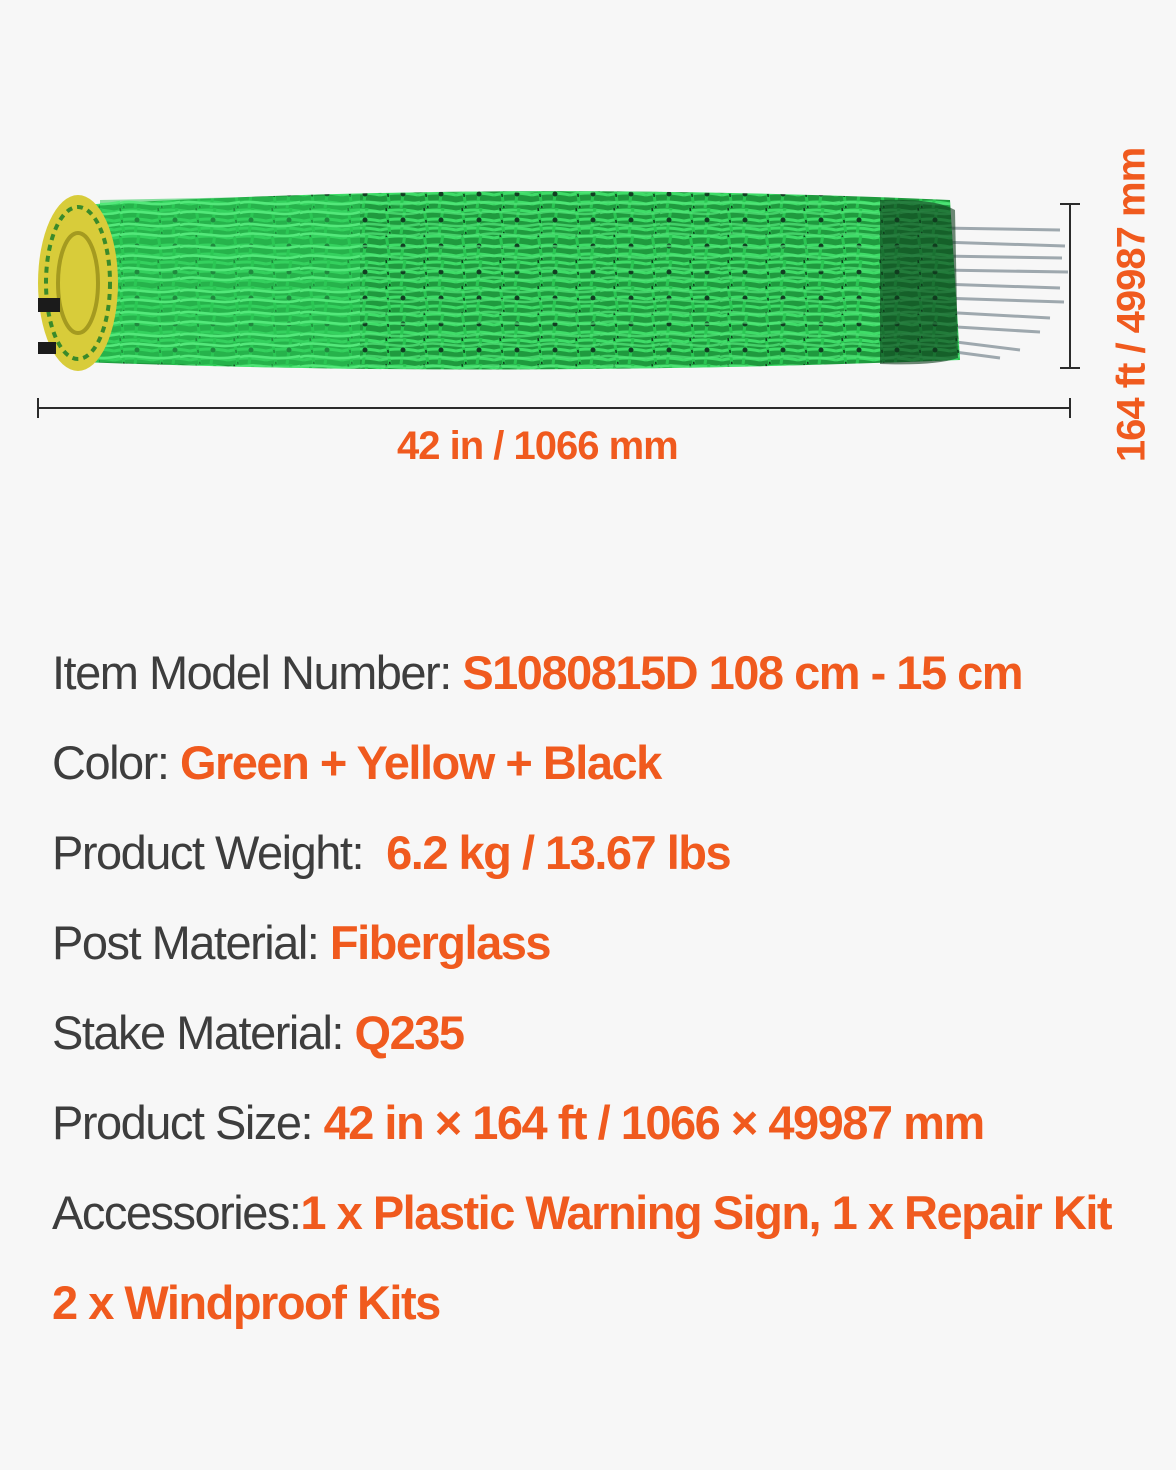 The width and height of the screenshot is (1176, 1470). What do you see at coordinates (520, 280) in the screenshot?
I see `net-roll-body` at bounding box center [520, 280].